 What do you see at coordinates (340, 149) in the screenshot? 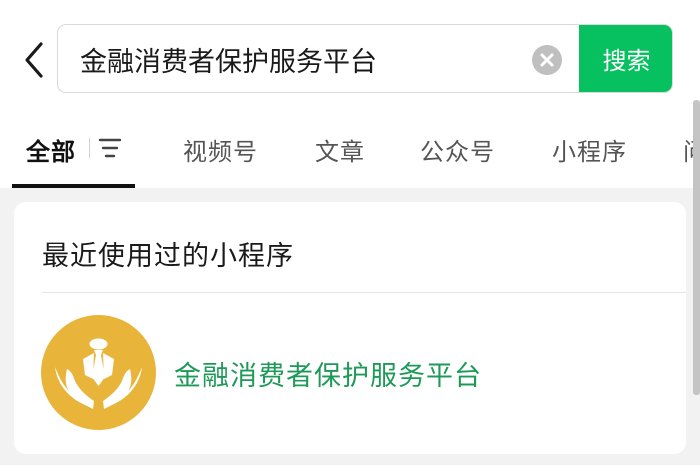
I see `tab-articles: 文章` at bounding box center [340, 149].